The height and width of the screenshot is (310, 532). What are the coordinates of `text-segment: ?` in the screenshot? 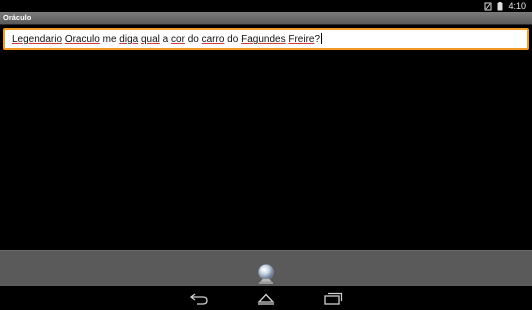 It's located at (317, 39).